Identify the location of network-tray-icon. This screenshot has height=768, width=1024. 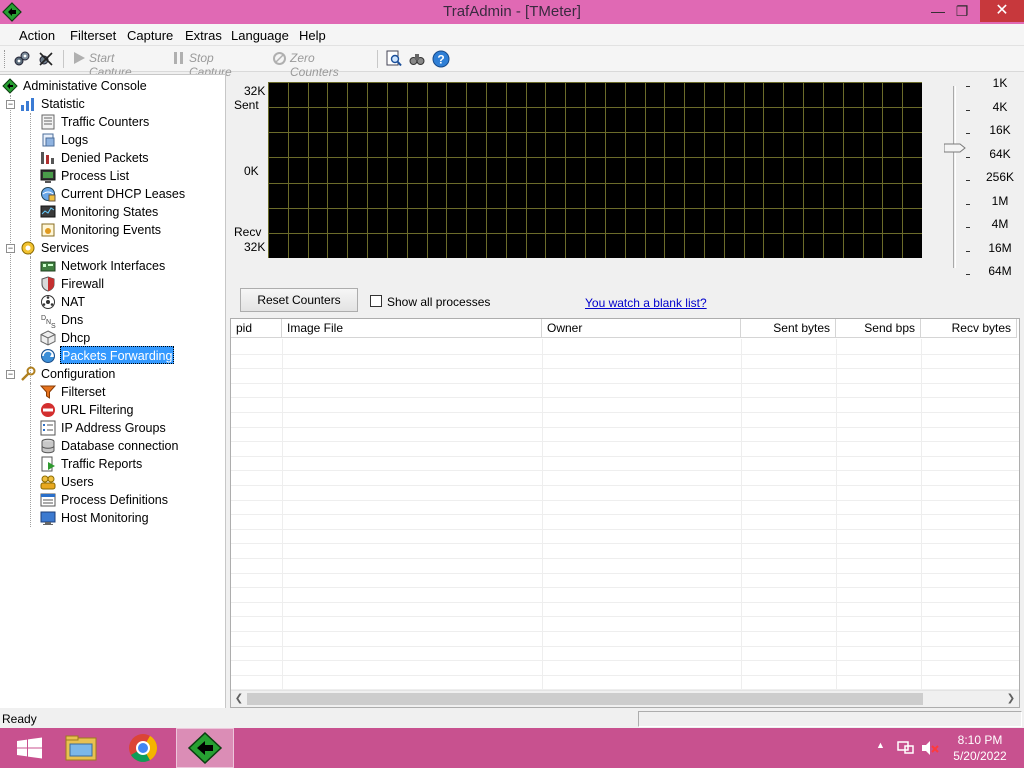
(906, 748).